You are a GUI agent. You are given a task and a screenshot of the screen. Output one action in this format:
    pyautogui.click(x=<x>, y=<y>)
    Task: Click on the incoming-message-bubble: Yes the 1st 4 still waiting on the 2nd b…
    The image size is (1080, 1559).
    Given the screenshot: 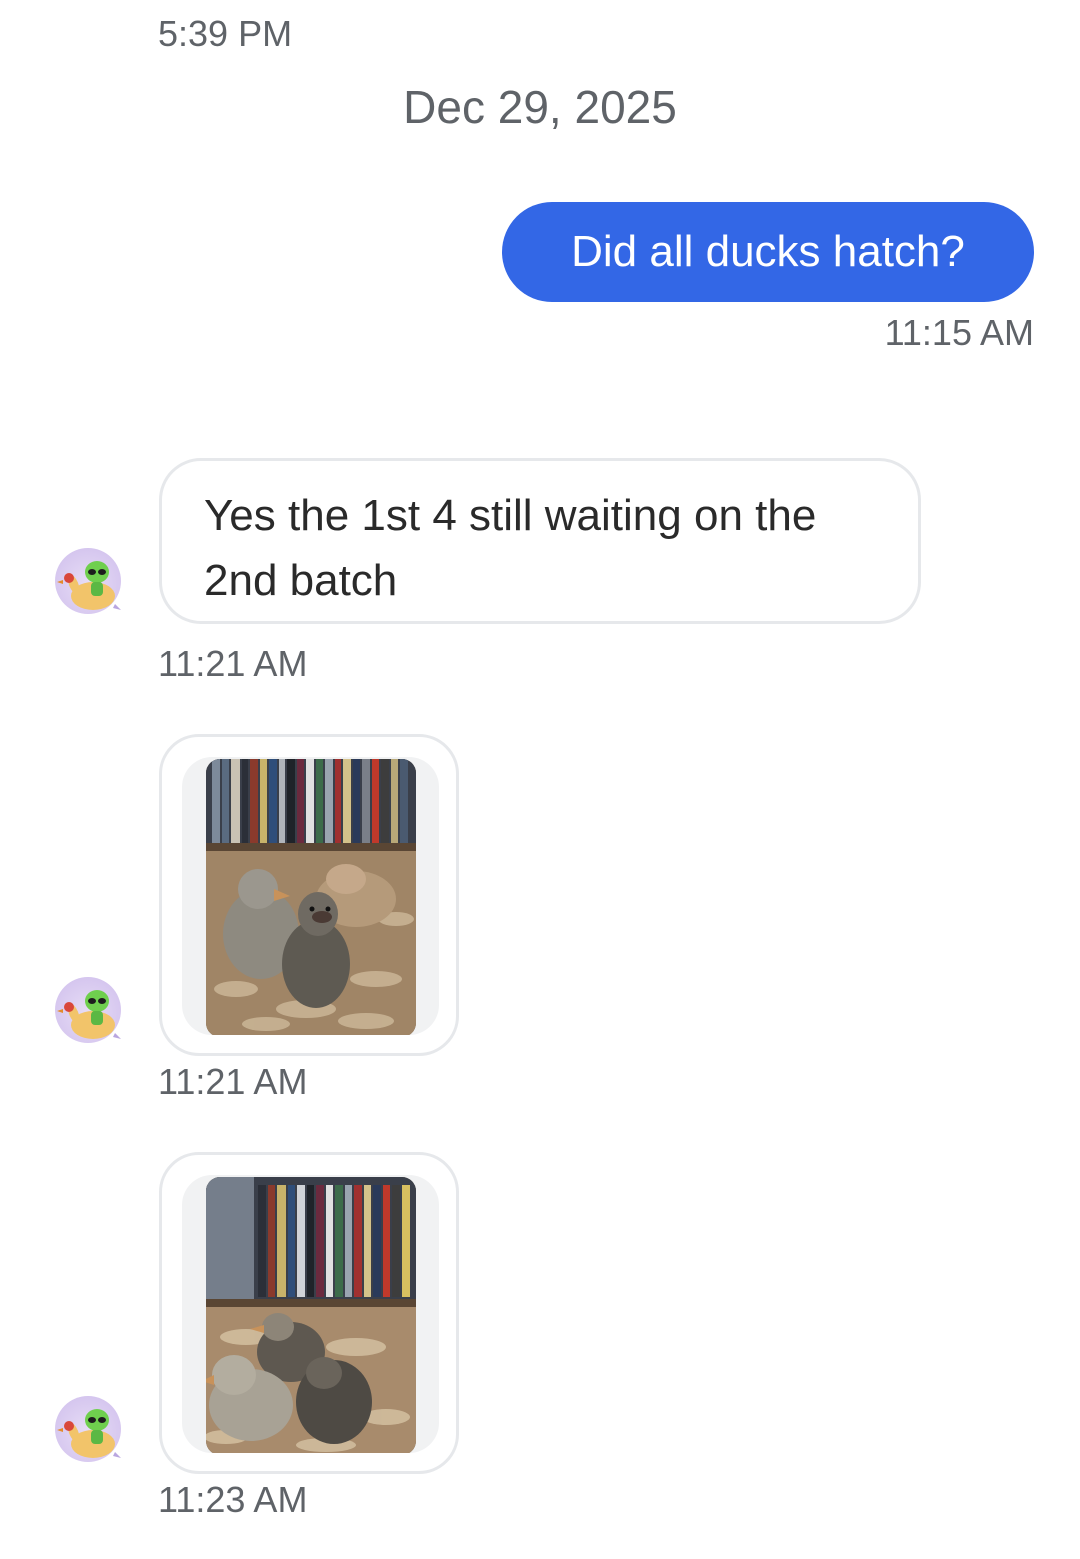 What is the action you would take?
    pyautogui.click(x=540, y=541)
    